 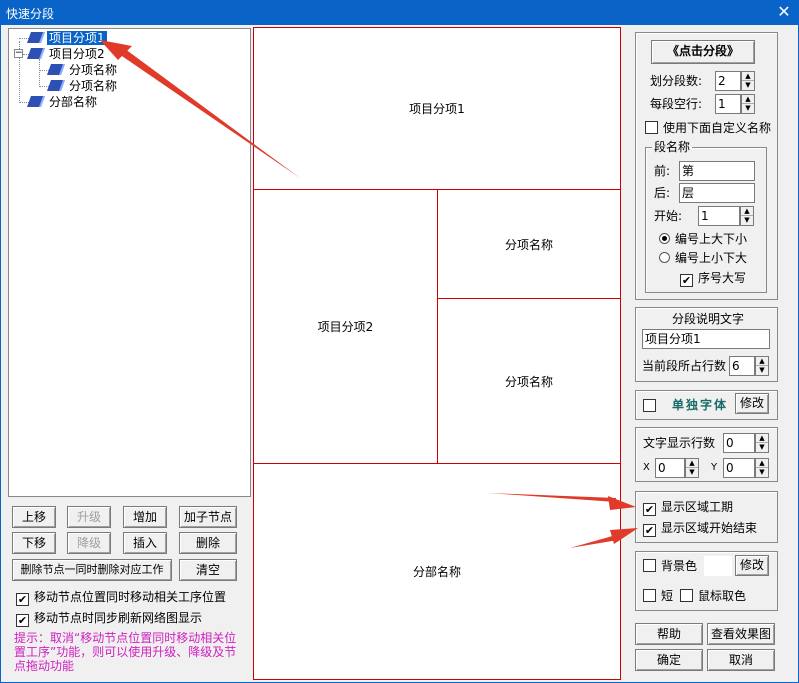 What do you see at coordinates (784, 12) in the screenshot?
I see `close-icon: ✕` at bounding box center [784, 12].